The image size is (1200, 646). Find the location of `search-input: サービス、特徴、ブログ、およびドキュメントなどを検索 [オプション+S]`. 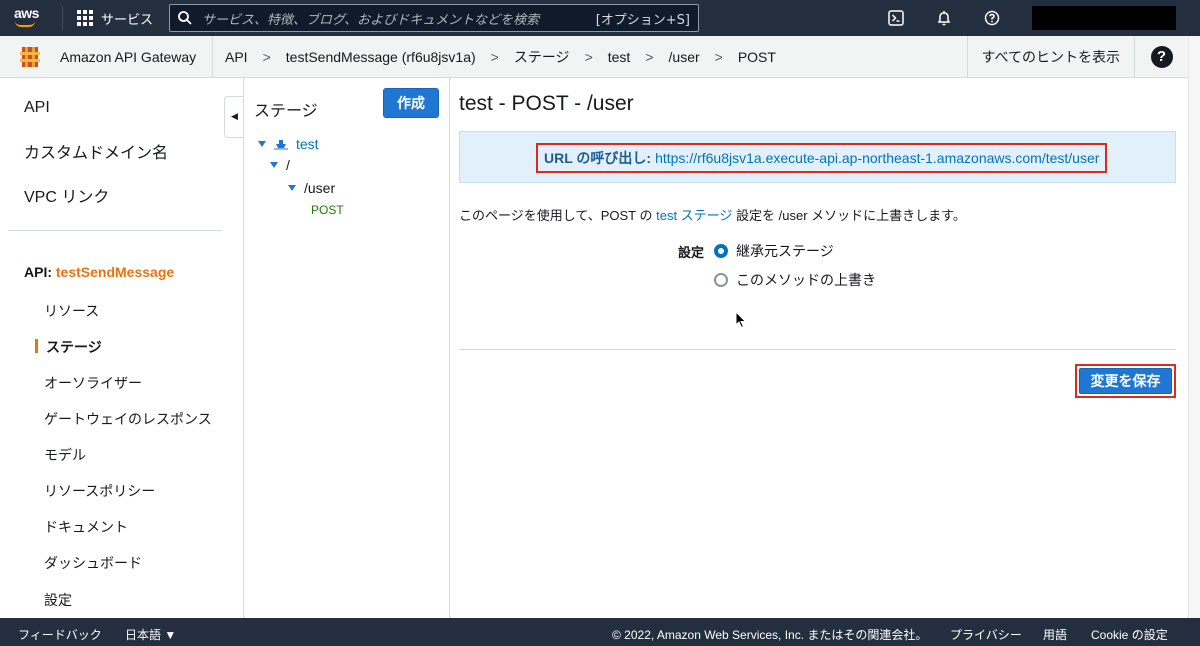

search-input: サービス、特徴、ブログ、およびドキュメントなどを検索 [オプション+S] is located at coordinates (434, 18).